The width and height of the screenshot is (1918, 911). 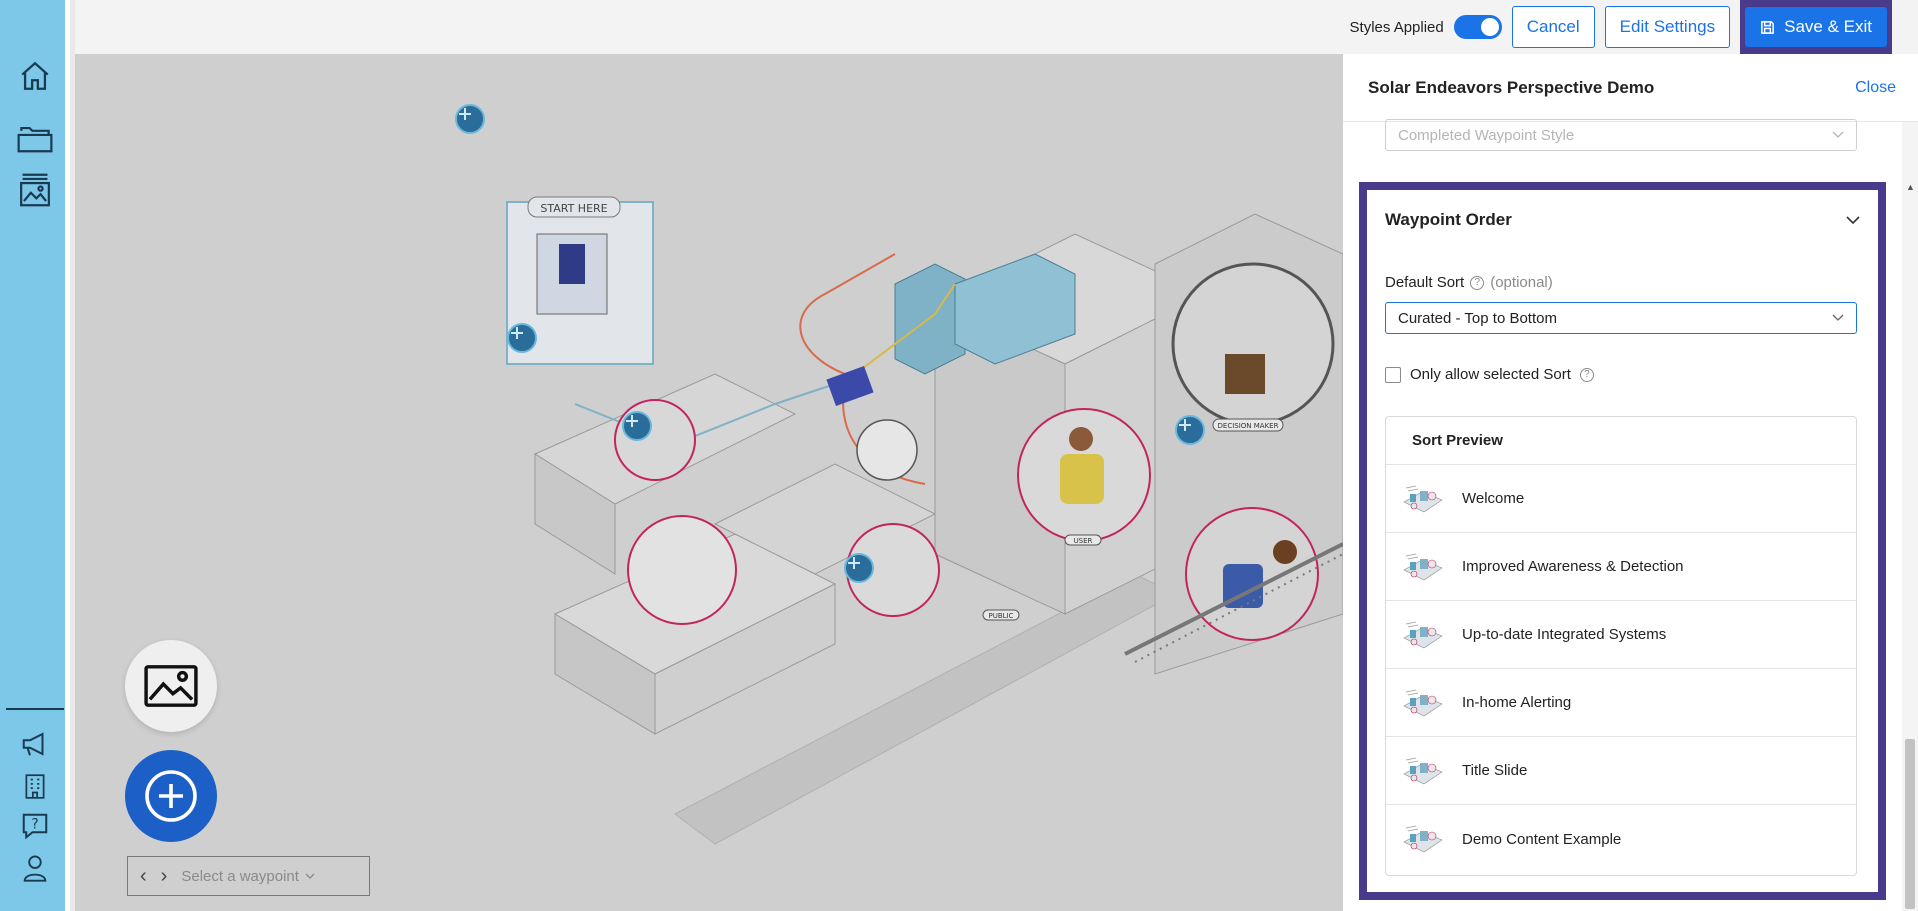 I want to click on toggle-knob, so click(x=1489, y=27).